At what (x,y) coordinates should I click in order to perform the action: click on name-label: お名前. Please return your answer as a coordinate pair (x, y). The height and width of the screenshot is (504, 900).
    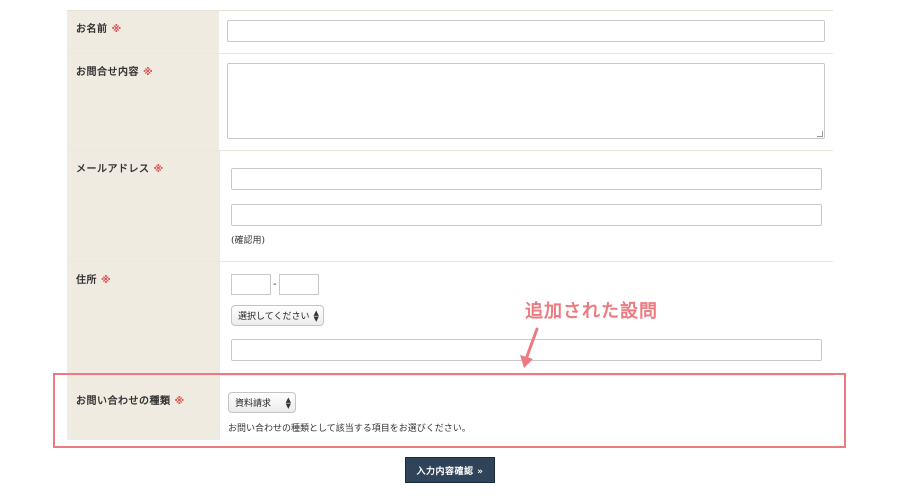
    Looking at the image, I should click on (92, 29).